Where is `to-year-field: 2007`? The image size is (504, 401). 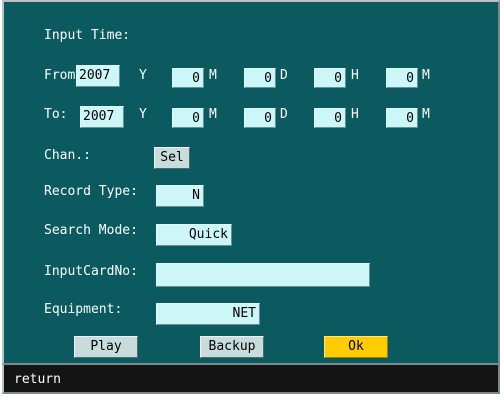 to-year-field: 2007 is located at coordinates (102, 117).